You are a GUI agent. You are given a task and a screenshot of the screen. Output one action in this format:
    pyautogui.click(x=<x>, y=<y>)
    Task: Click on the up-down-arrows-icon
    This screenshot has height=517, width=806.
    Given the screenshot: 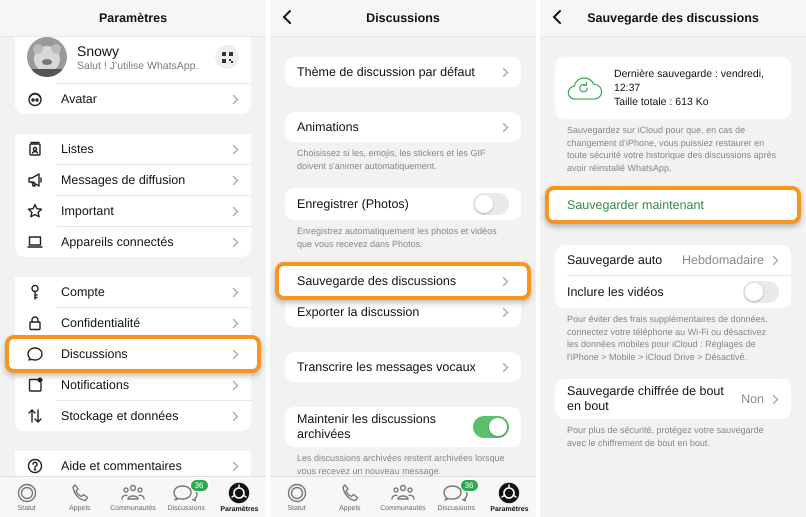 What is the action you would take?
    pyautogui.click(x=35, y=416)
    